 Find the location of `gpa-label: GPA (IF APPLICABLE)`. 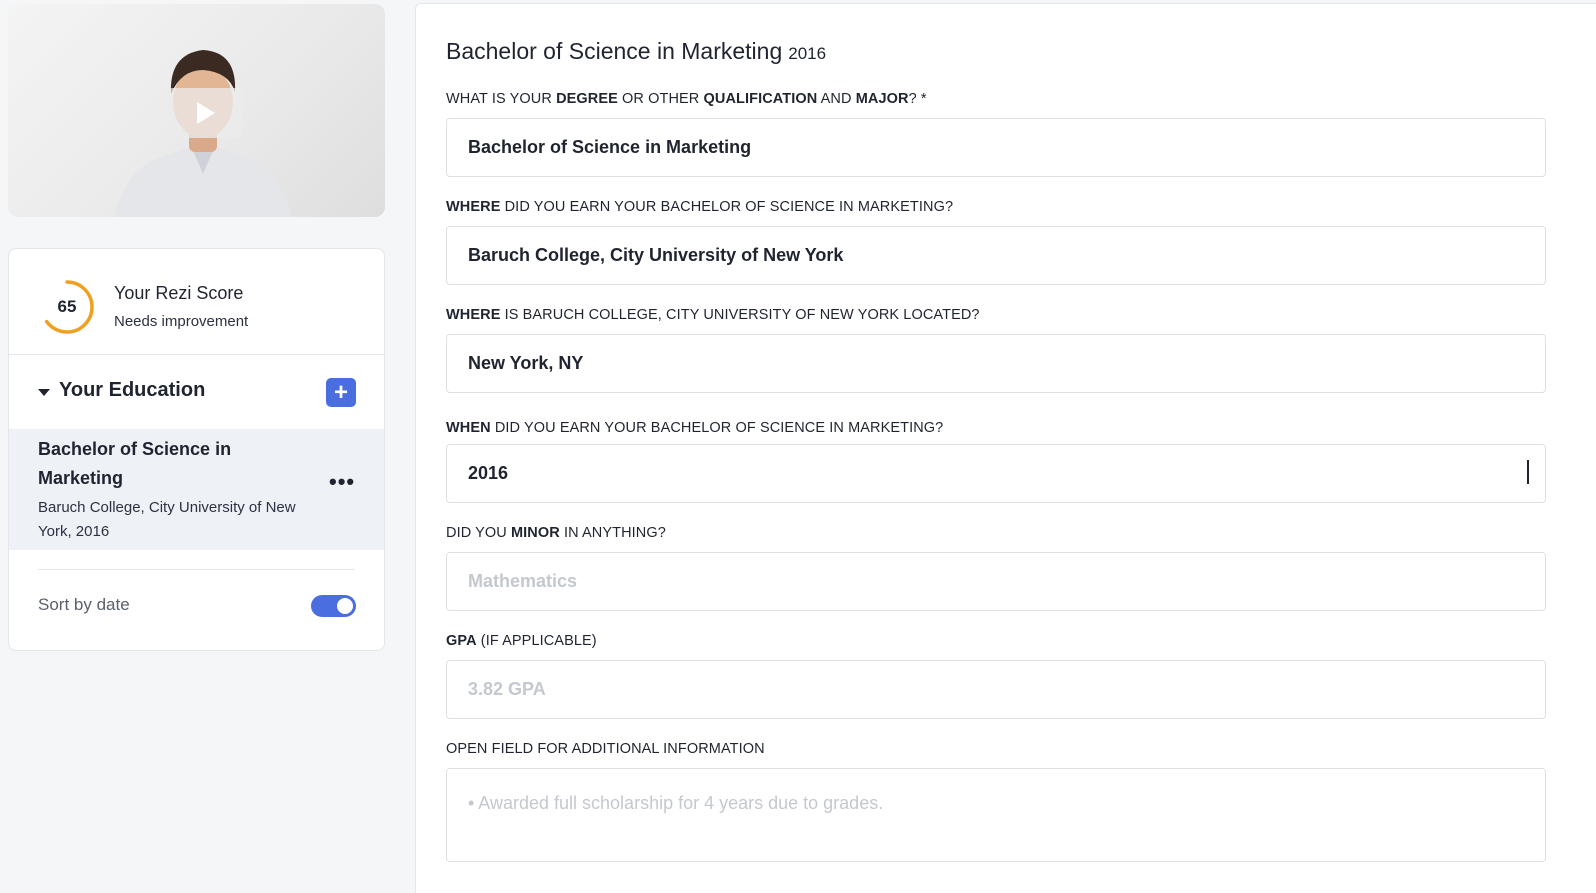

gpa-label: GPA (IF APPLICABLE) is located at coordinates (521, 641).